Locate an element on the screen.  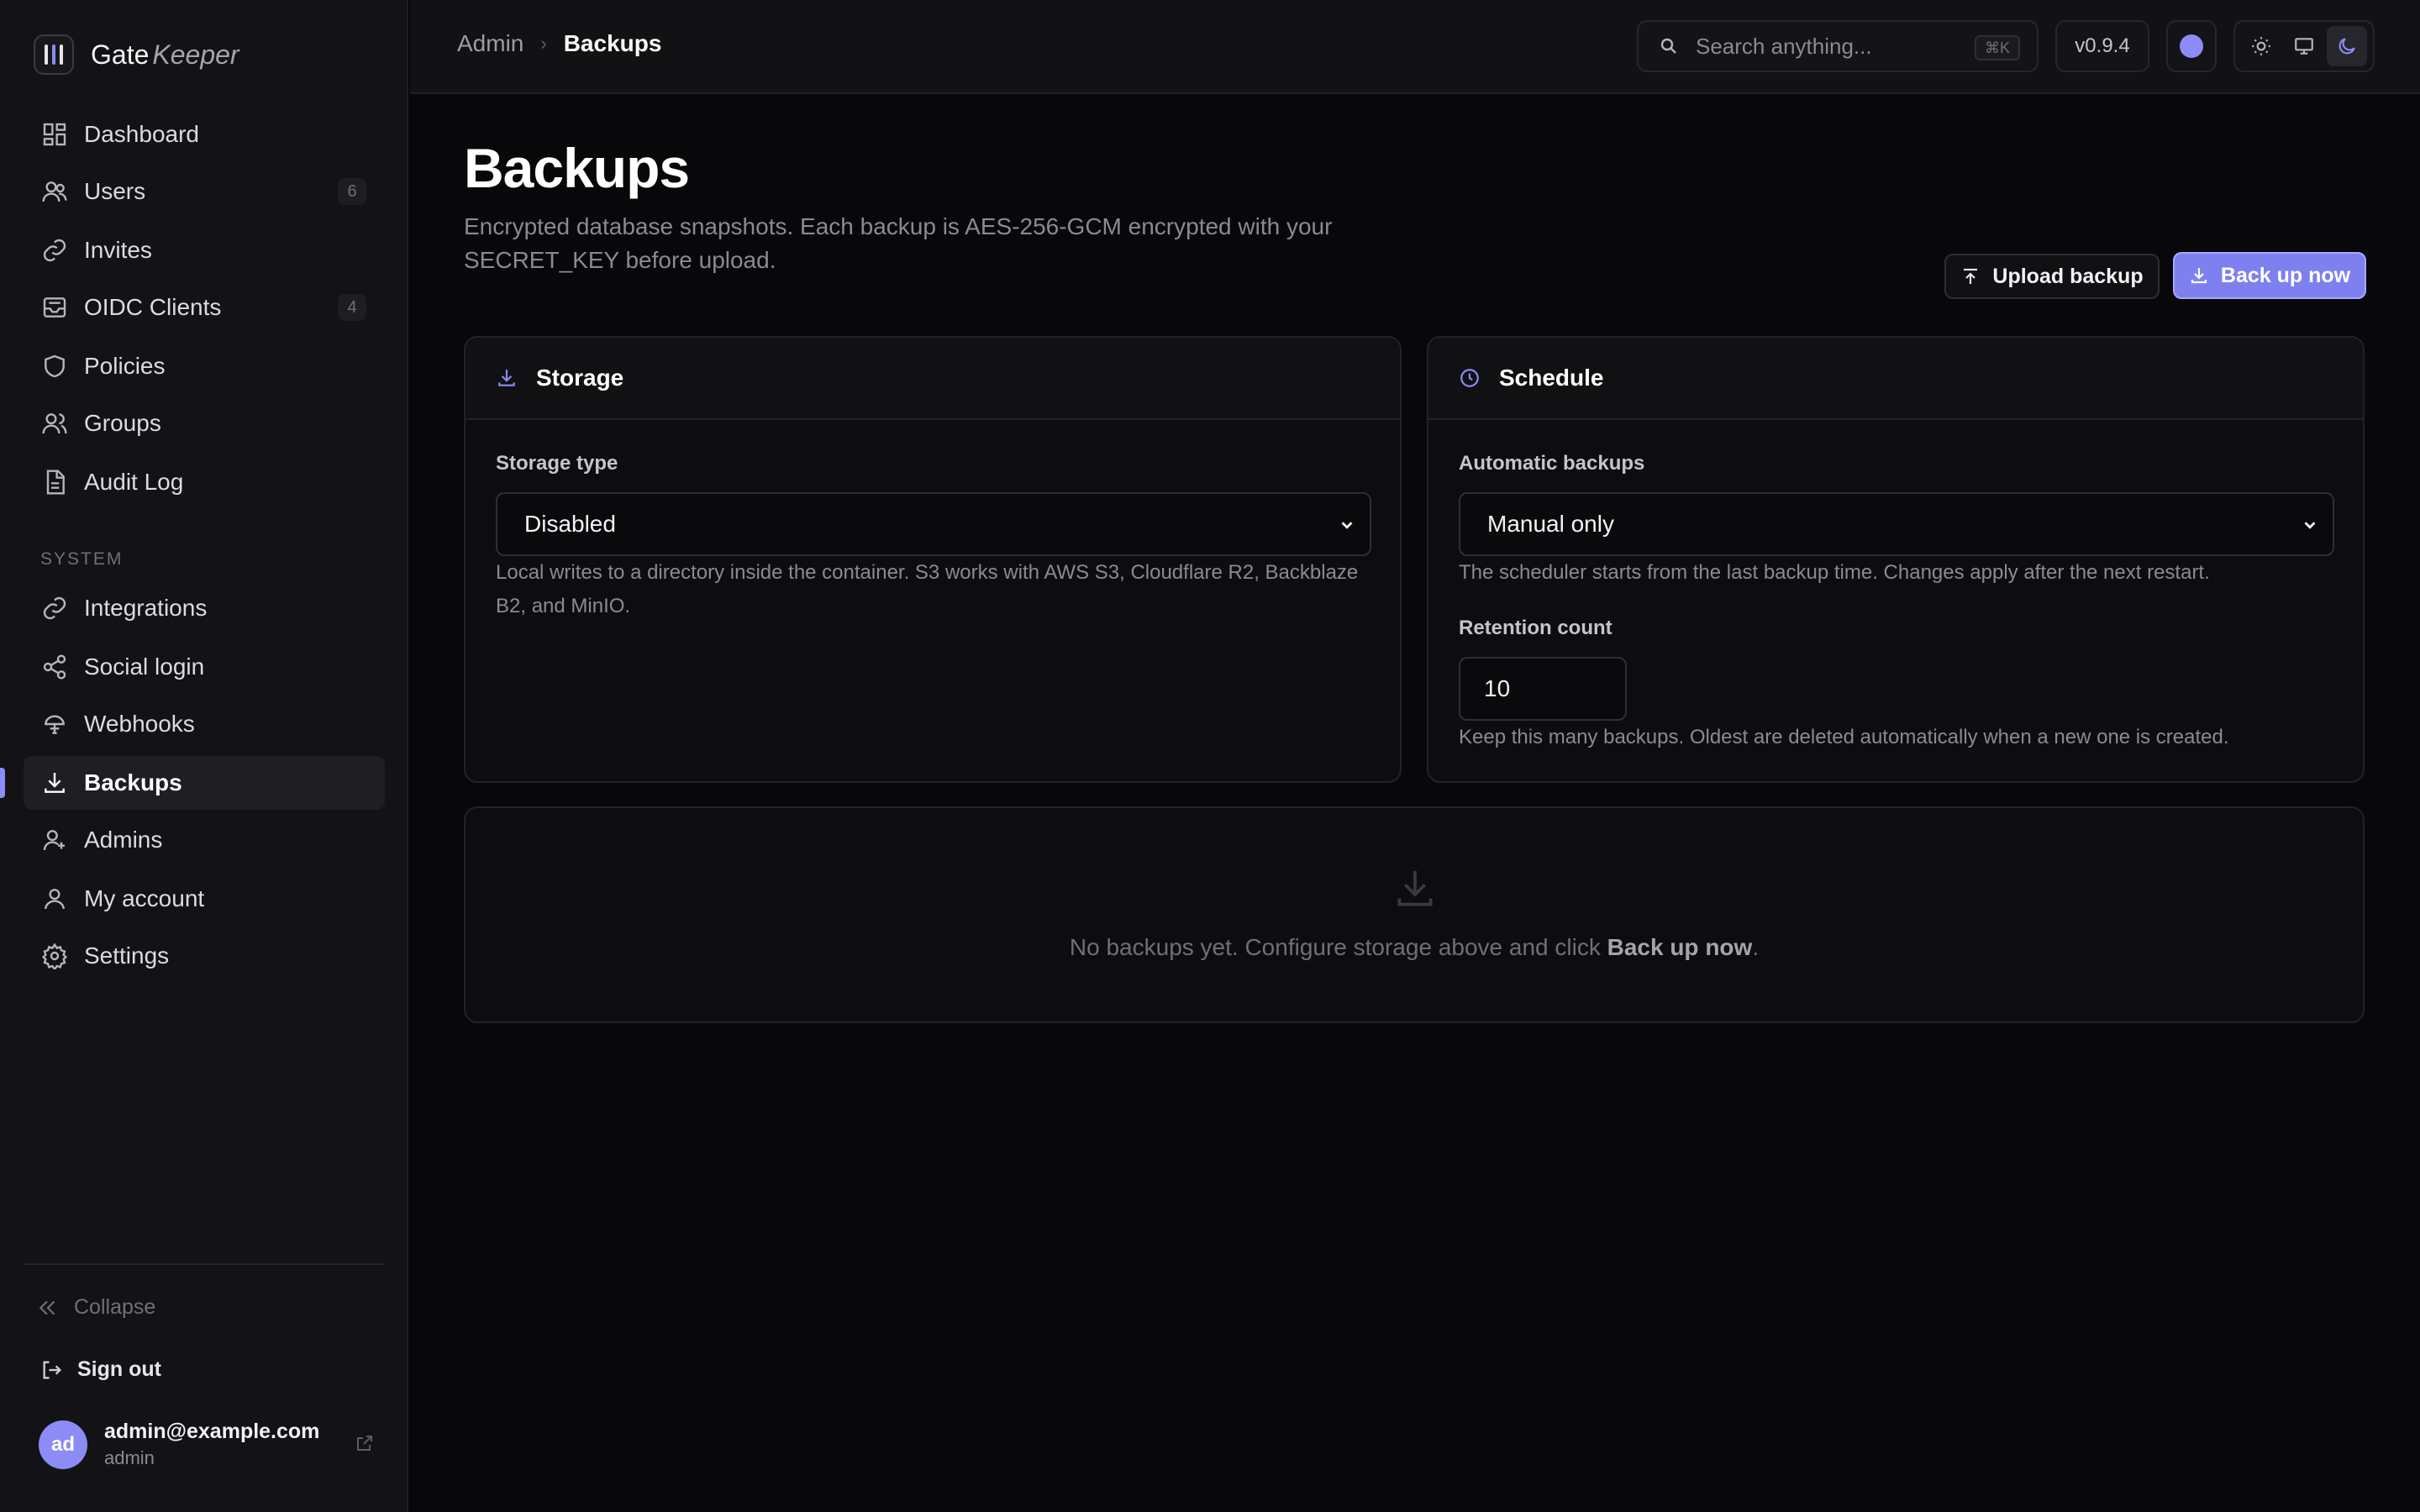
webhook-icon is located at coordinates (54, 724).